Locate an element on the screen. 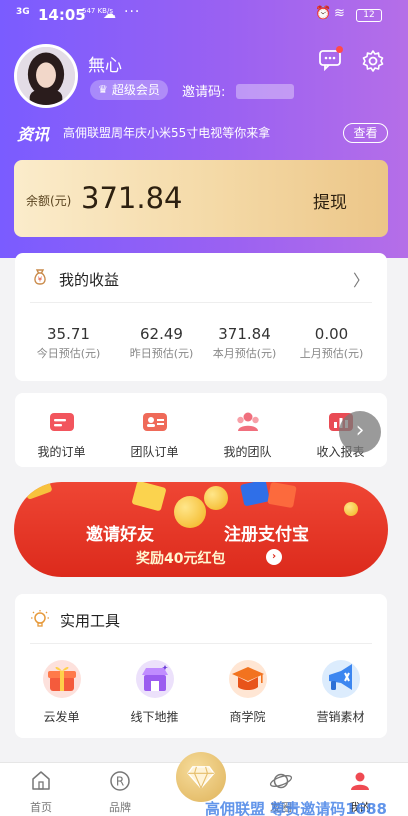 This screenshot has width=408, height=816. blue-envelope-decoration is located at coordinates (255, 494).